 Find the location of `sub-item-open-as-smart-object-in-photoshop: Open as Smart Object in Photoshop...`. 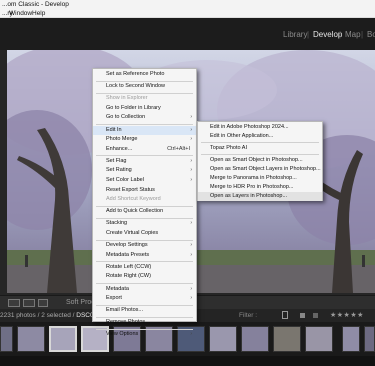

sub-item-open-as-smart-object-in-photoshop: Open as Smart Object in Photoshop... is located at coordinates (260, 160).